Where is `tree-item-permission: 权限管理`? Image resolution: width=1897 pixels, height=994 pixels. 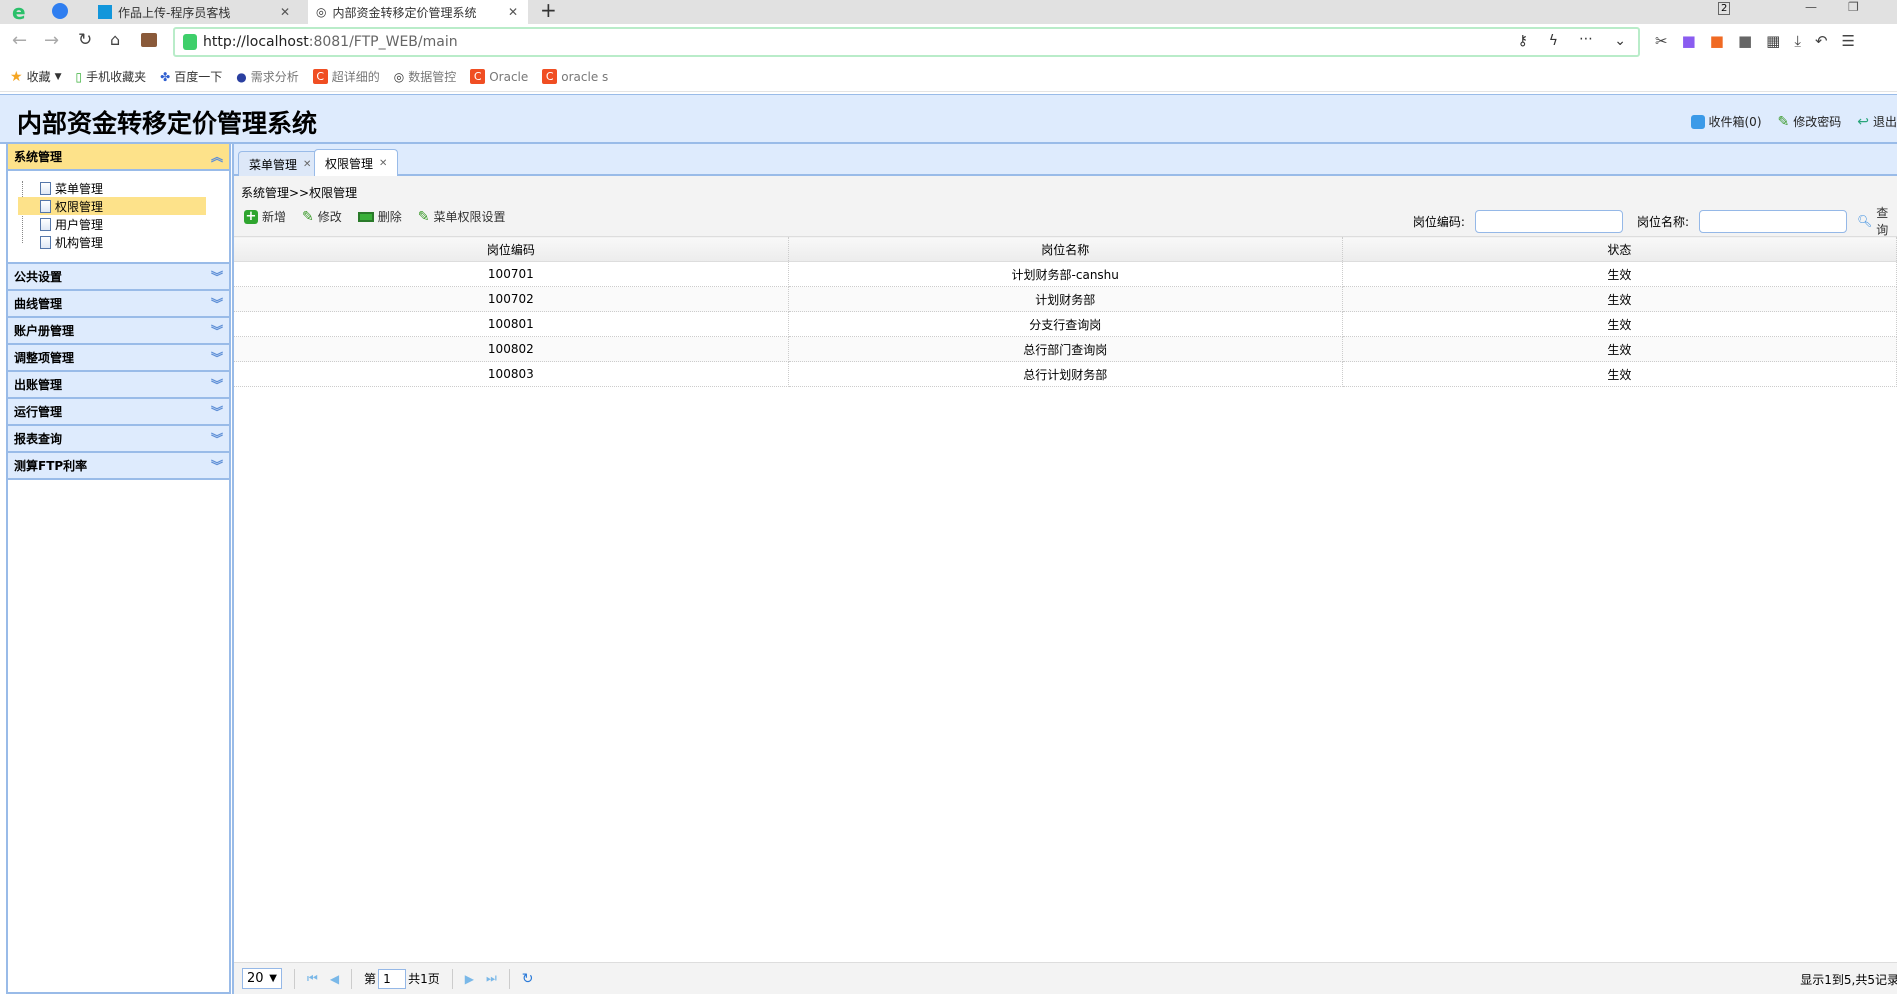 tree-item-permission: 权限管理 is located at coordinates (112, 206).